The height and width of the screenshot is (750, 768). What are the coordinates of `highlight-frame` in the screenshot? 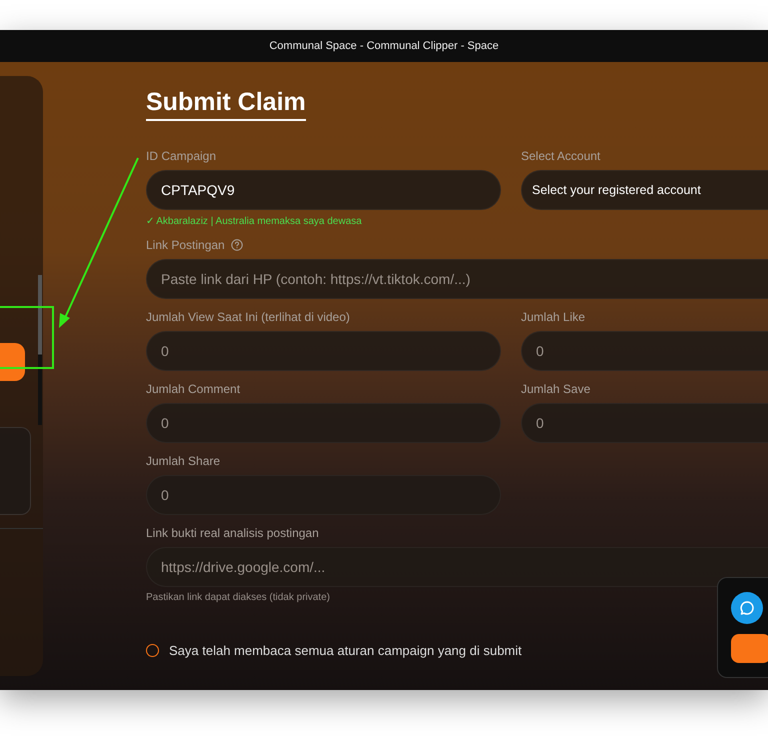 It's located at (27, 337).